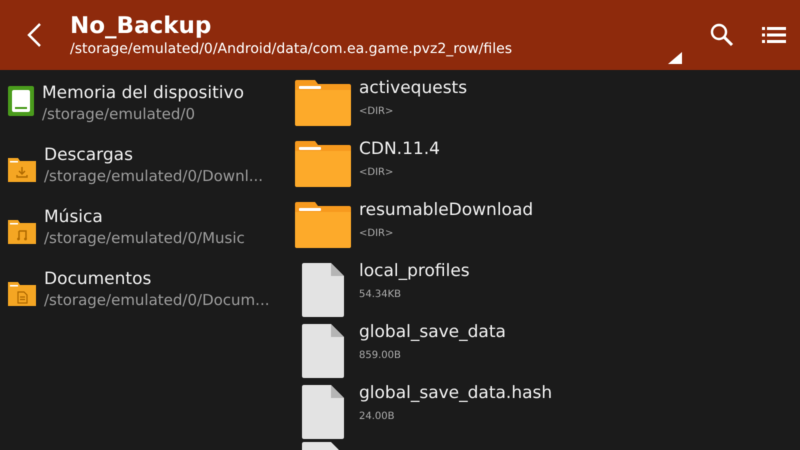 The width and height of the screenshot is (800, 450). What do you see at coordinates (455, 393) in the screenshot?
I see `file-name: global_save_data.hash` at bounding box center [455, 393].